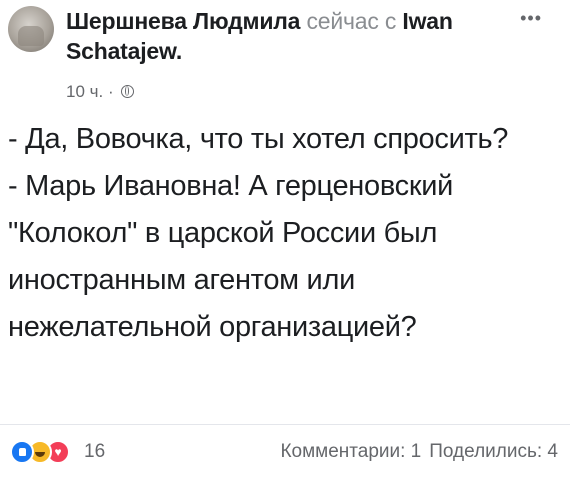 This screenshot has height=479, width=570. Describe the element at coordinates (493, 452) in the screenshot. I see `shares-count: Поделились: 4` at that location.